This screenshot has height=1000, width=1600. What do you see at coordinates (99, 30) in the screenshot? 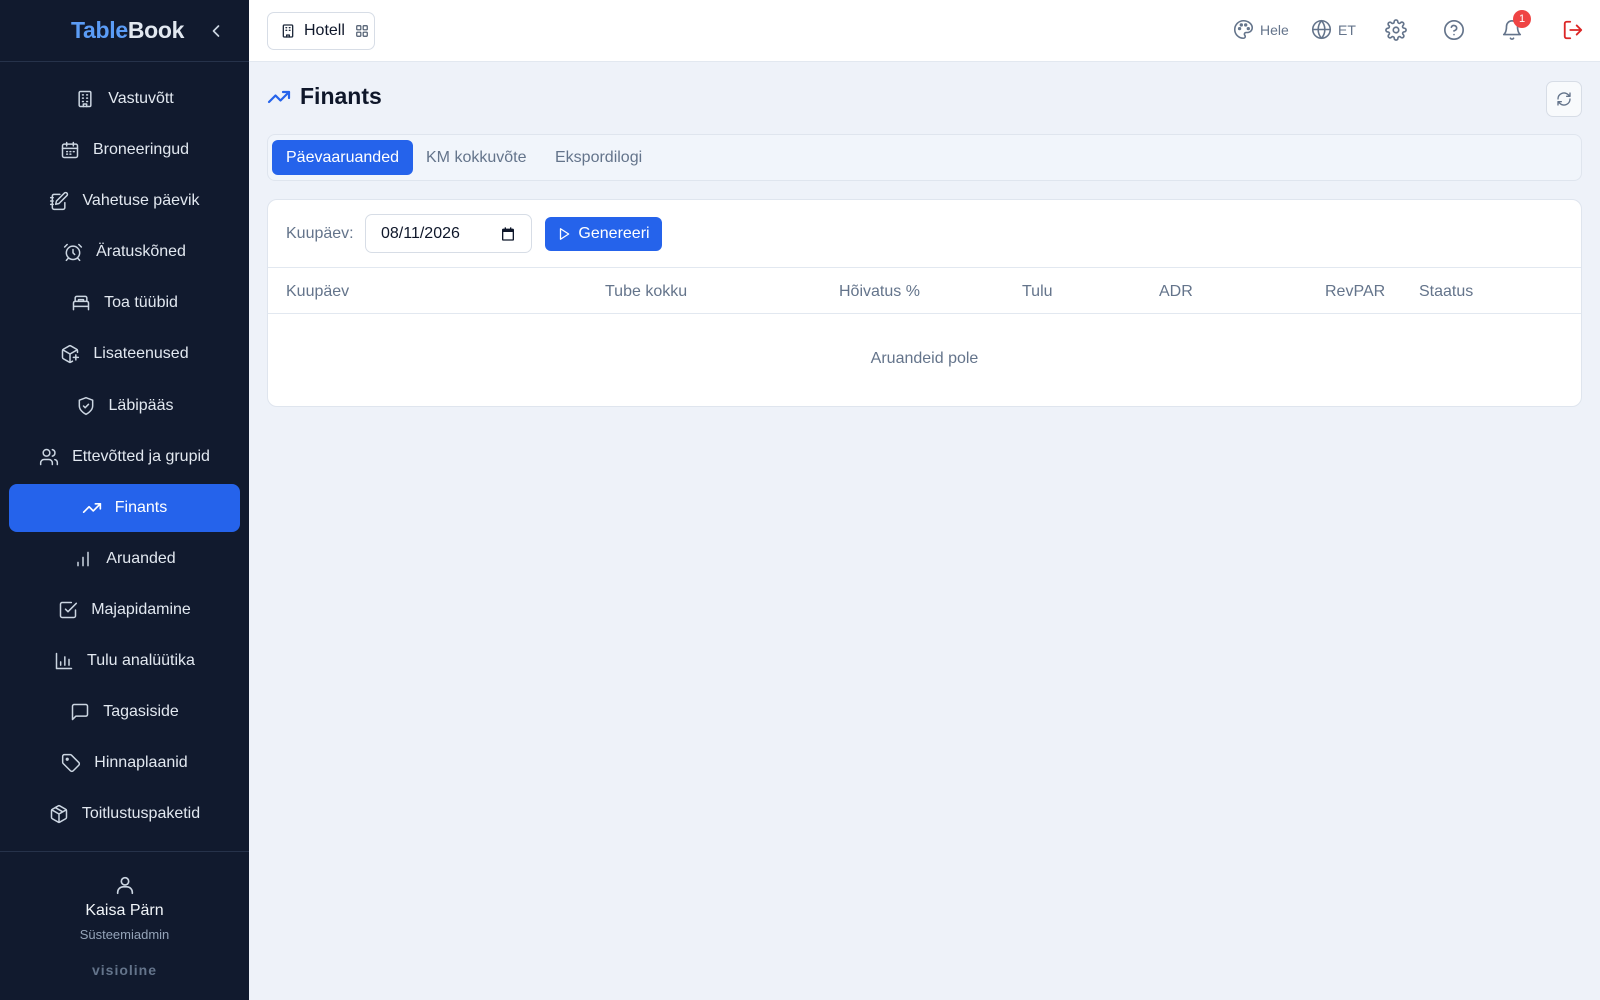
I see `logo-part-1: Table` at bounding box center [99, 30].